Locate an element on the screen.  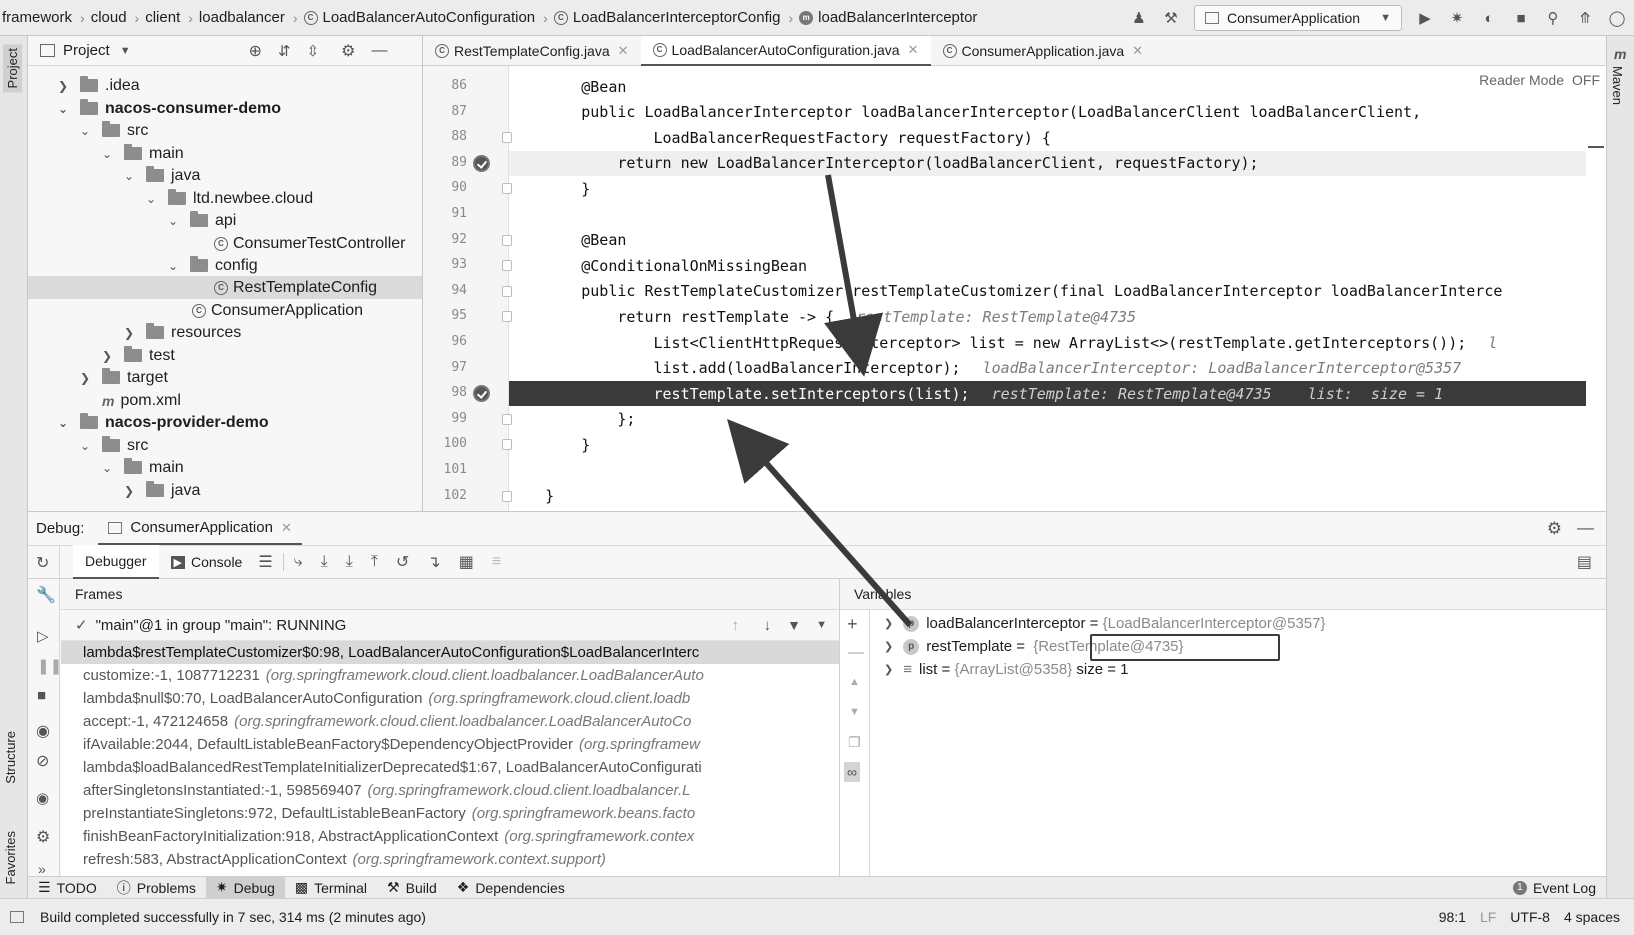
line-number: 102 is located at coordinates (452, 495).